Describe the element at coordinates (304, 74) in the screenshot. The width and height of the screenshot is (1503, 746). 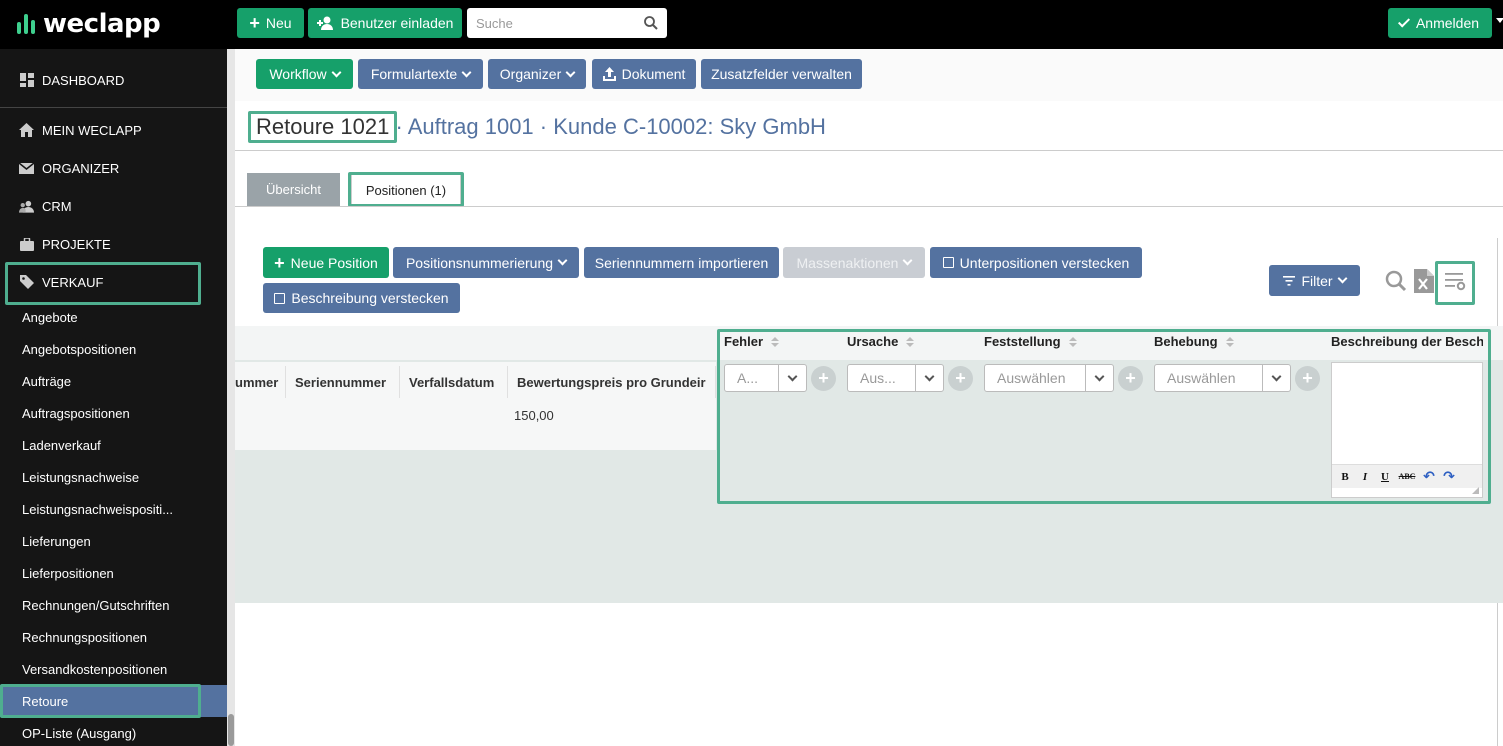
I see `workflow-button: Workflow` at that location.